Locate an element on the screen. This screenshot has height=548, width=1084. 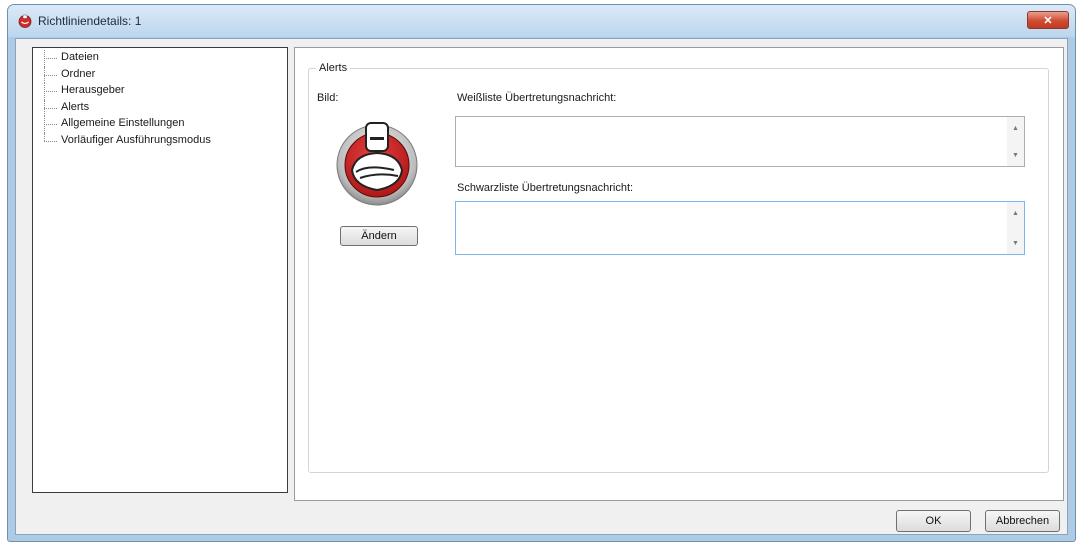
whitelist-message-label: Weißliste Übertretungsnachricht: is located at coordinates (537, 98).